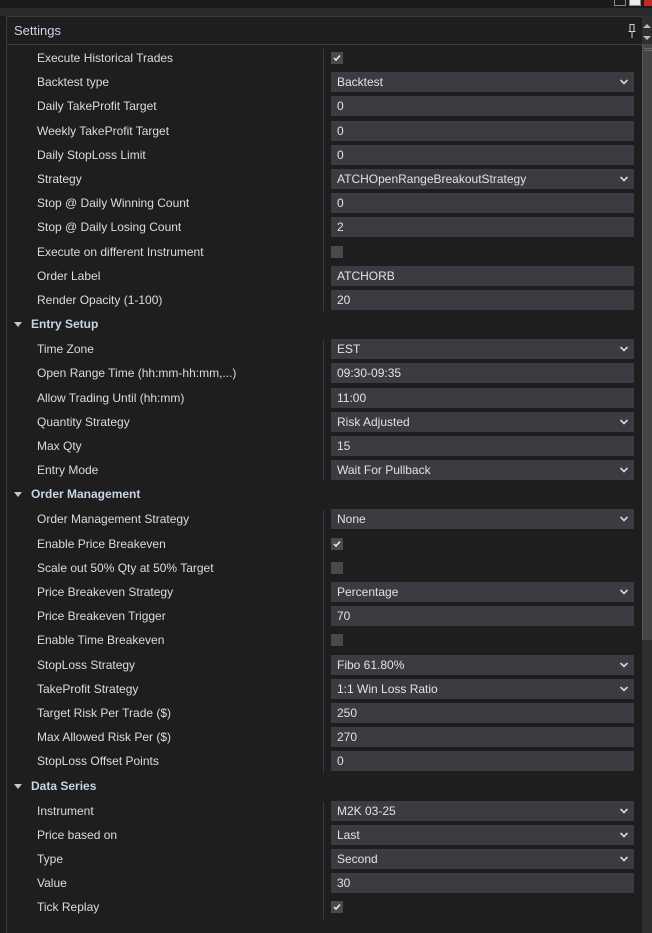  Describe the element at coordinates (324, 324) in the screenshot. I see `section-entry-setup: Entry Setup` at that location.